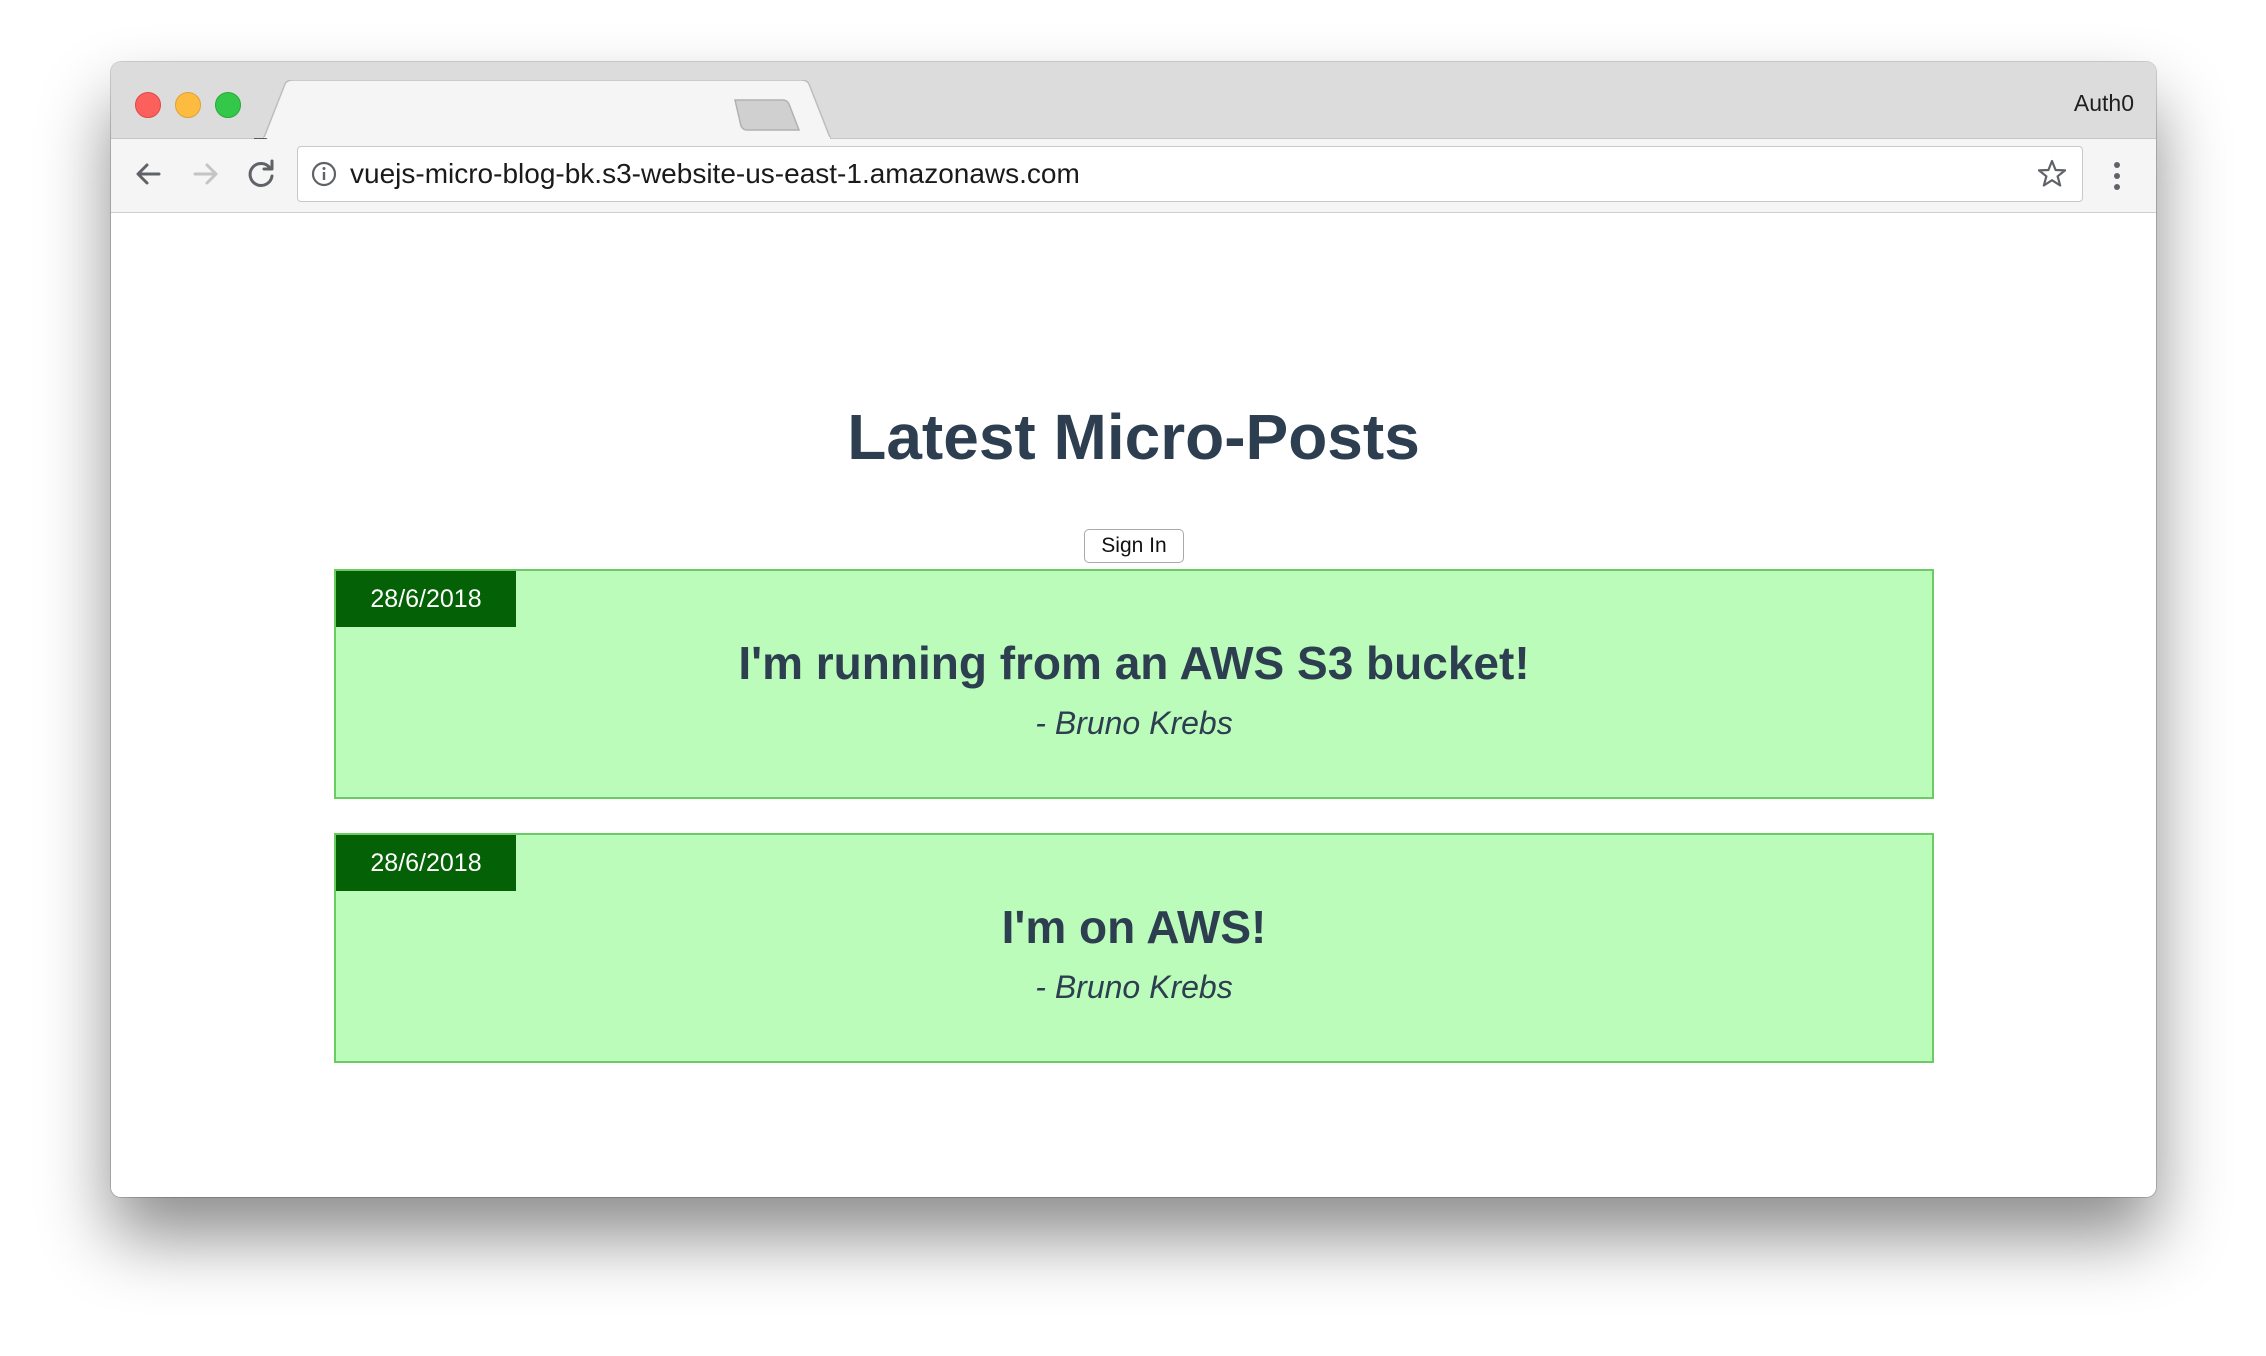  I want to click on vertical-dots-icon, so click(2117, 176).